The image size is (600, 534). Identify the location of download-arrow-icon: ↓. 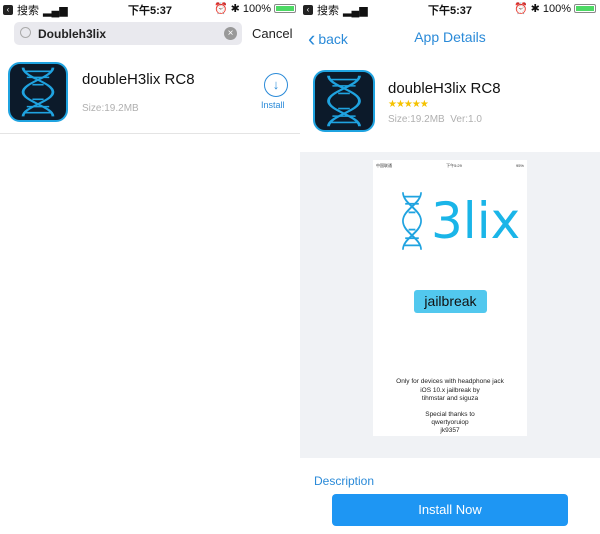
(276, 85).